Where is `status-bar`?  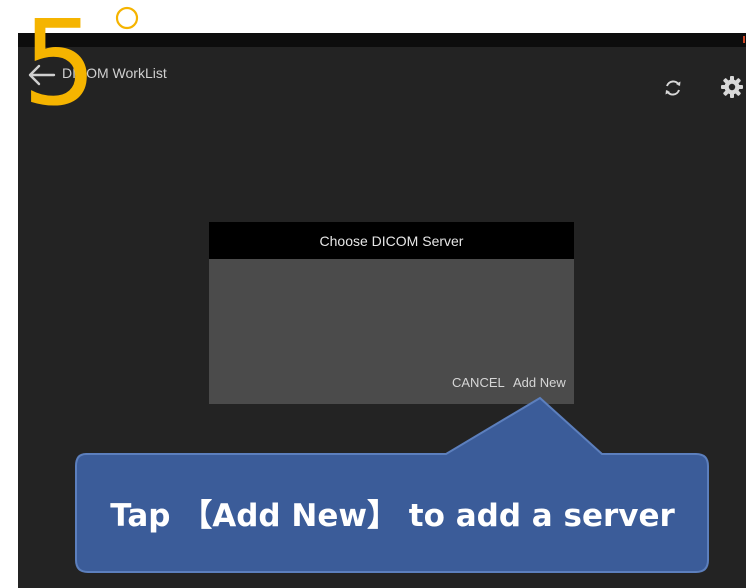
status-bar is located at coordinates (382, 40).